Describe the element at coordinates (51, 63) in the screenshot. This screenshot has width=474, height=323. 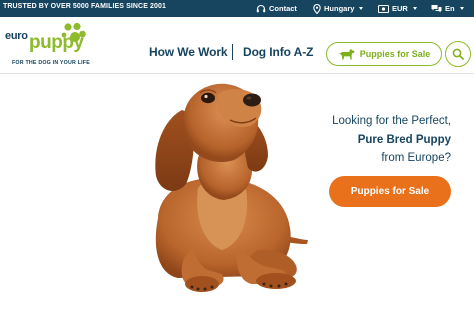
I see `logo-tagline: FOR THE DOG IN YOUR LIFE` at that location.